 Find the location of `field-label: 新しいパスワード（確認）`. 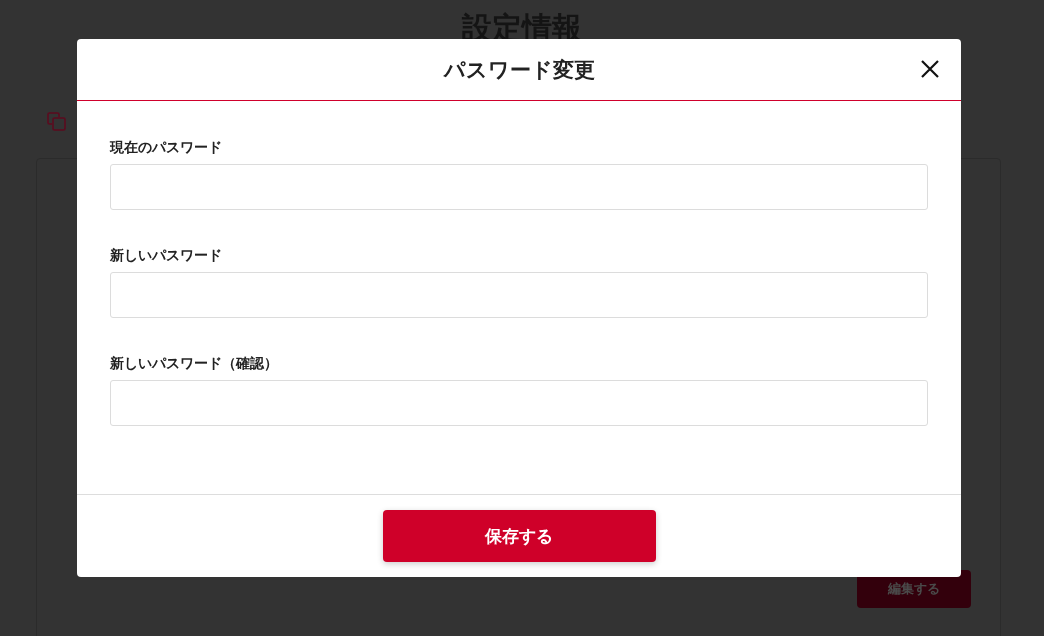

field-label: 新しいパスワード（確認） is located at coordinates (194, 363).